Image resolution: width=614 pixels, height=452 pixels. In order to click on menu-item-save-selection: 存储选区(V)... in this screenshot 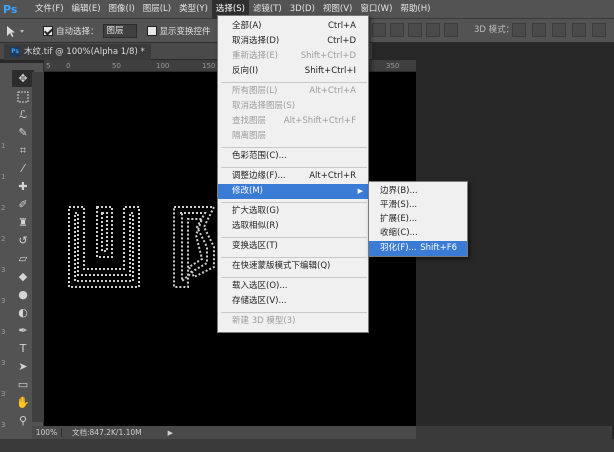, I will do `click(293, 301)`.